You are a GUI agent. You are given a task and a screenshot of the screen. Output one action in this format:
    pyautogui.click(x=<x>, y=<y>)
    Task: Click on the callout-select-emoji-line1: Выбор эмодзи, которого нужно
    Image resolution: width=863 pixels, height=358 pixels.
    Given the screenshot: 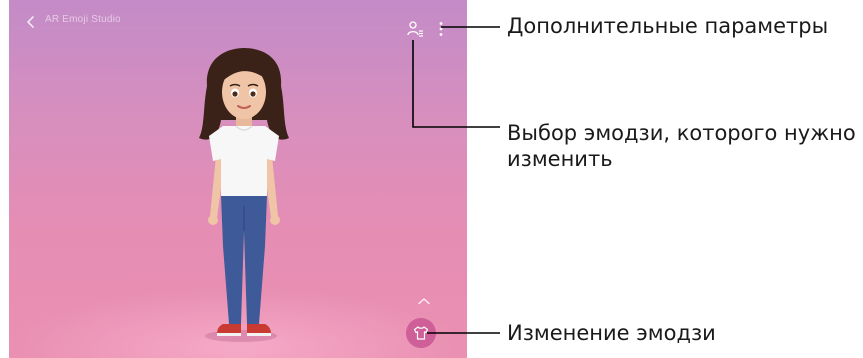 What is the action you would take?
    pyautogui.click(x=681, y=133)
    